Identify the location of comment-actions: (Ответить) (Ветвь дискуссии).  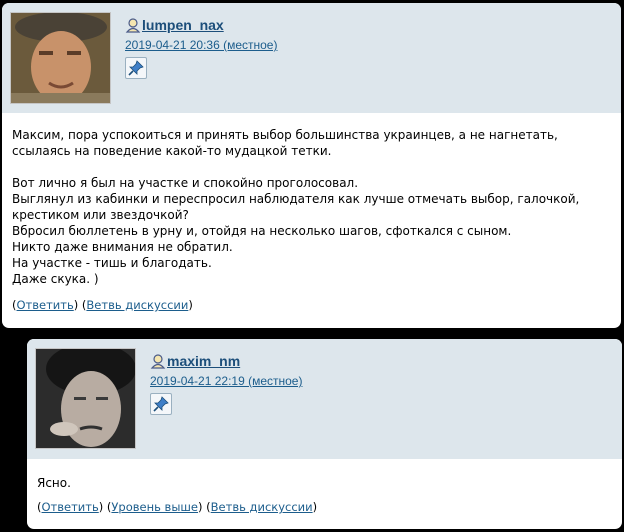
(102, 305).